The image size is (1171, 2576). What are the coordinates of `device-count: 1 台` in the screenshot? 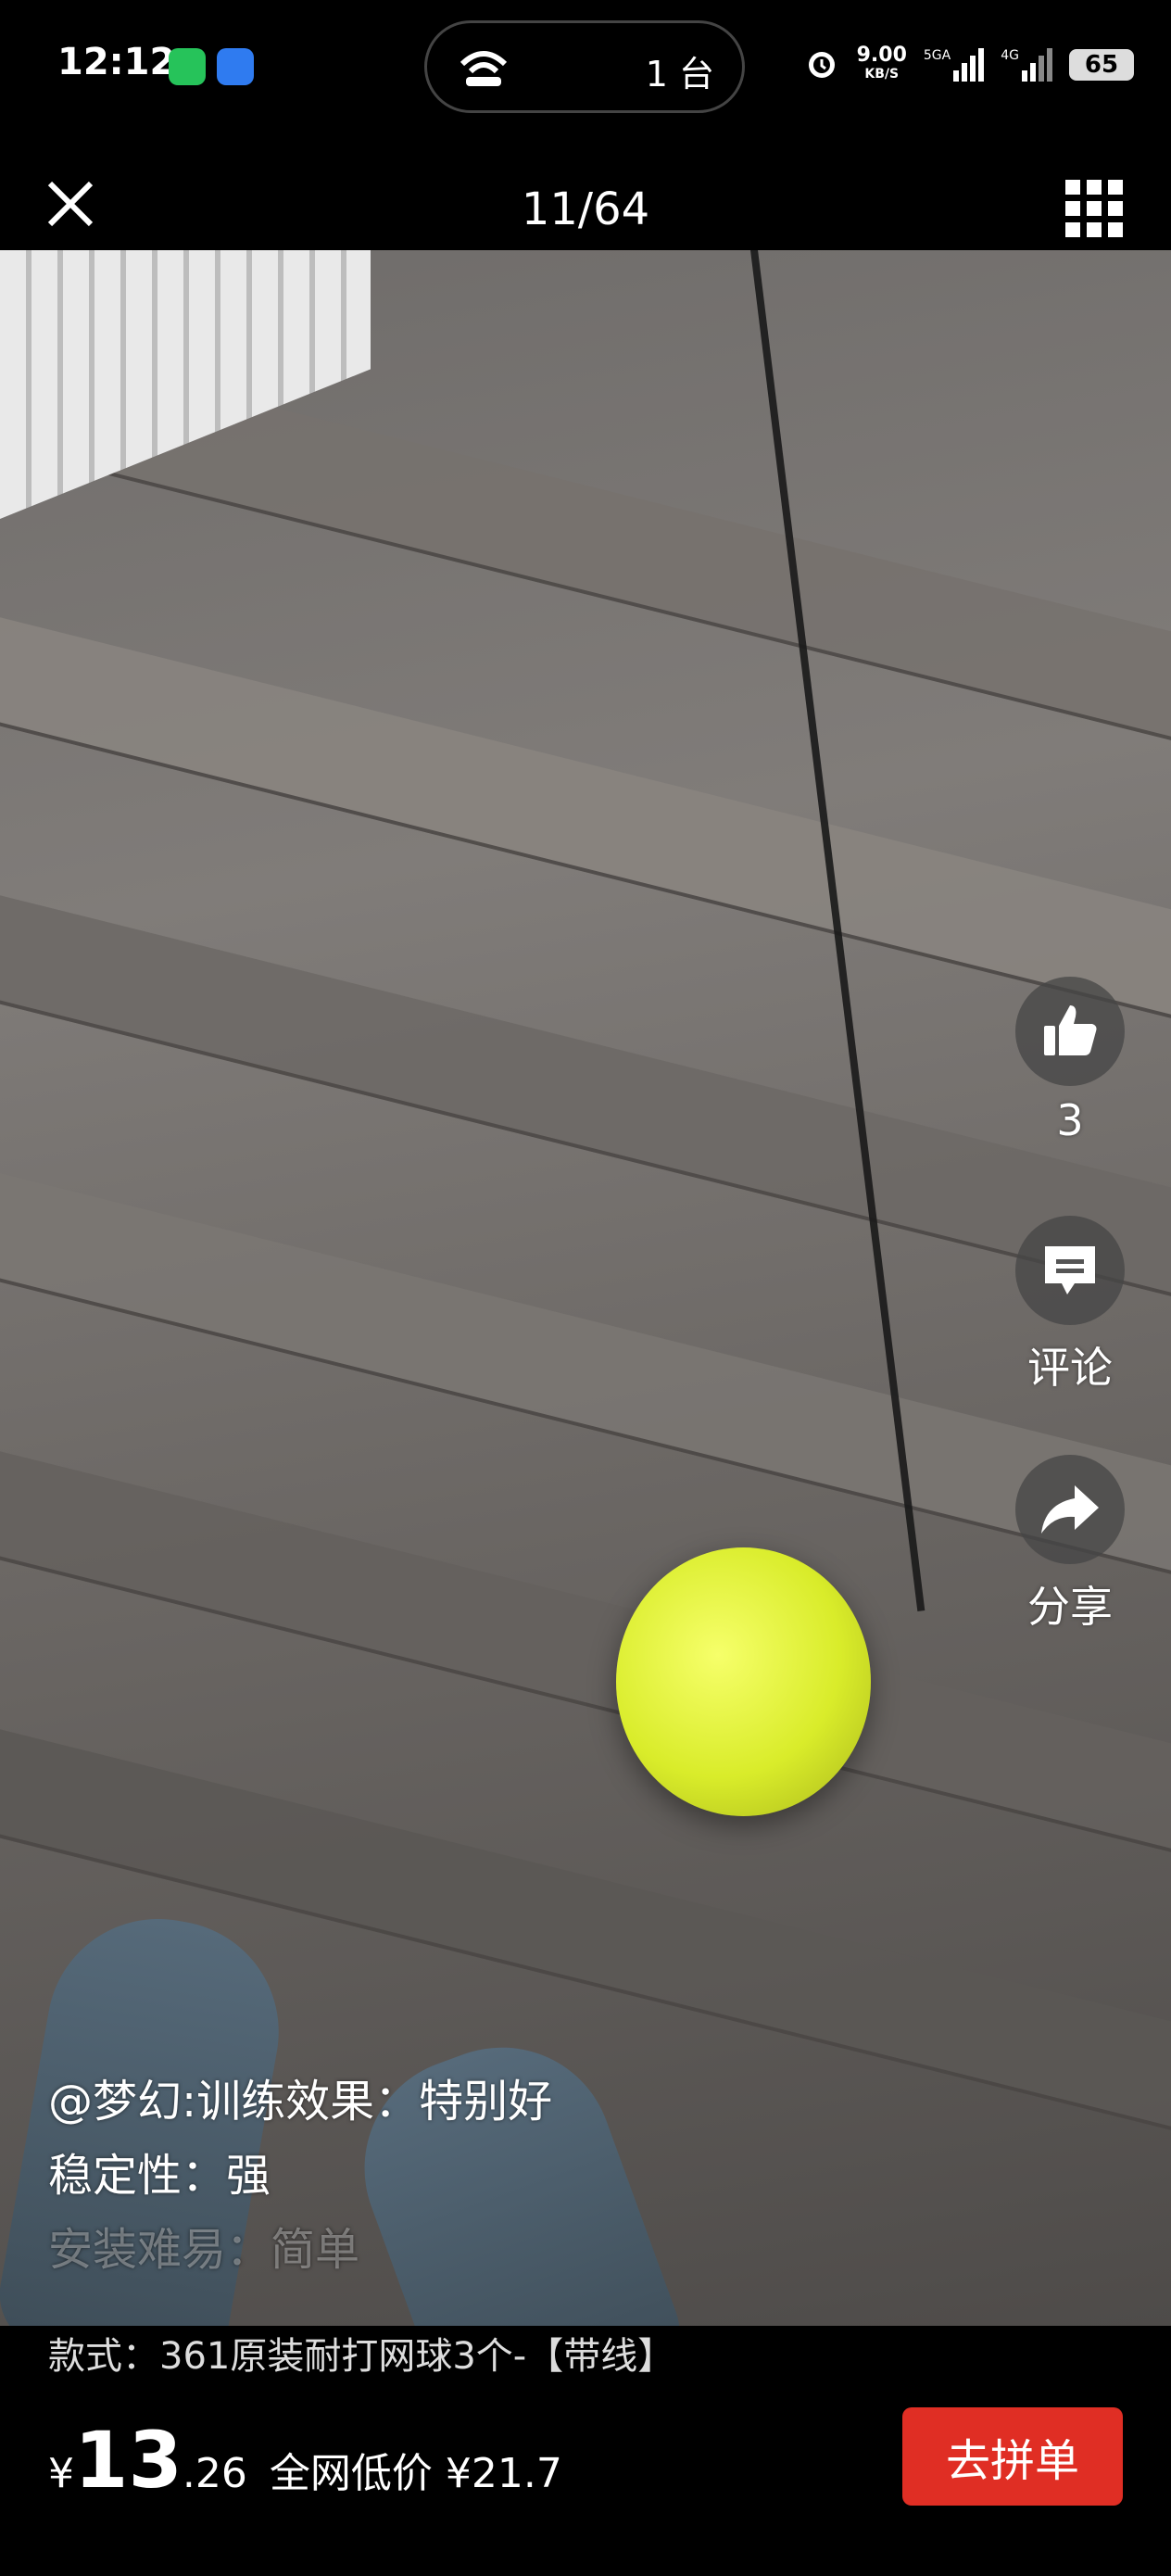 It's located at (680, 74).